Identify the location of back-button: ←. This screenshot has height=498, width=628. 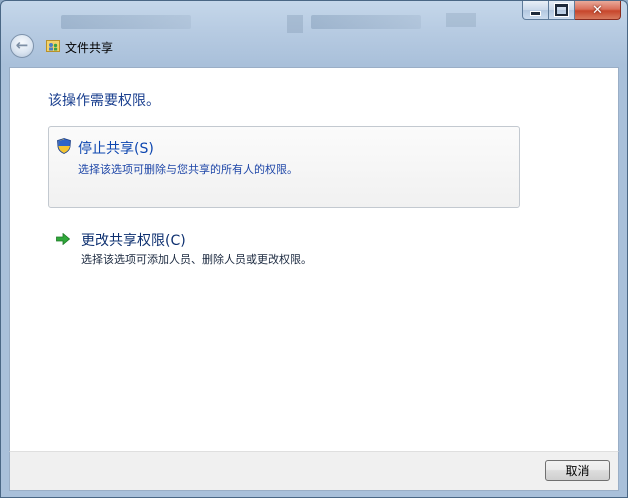
(22, 46).